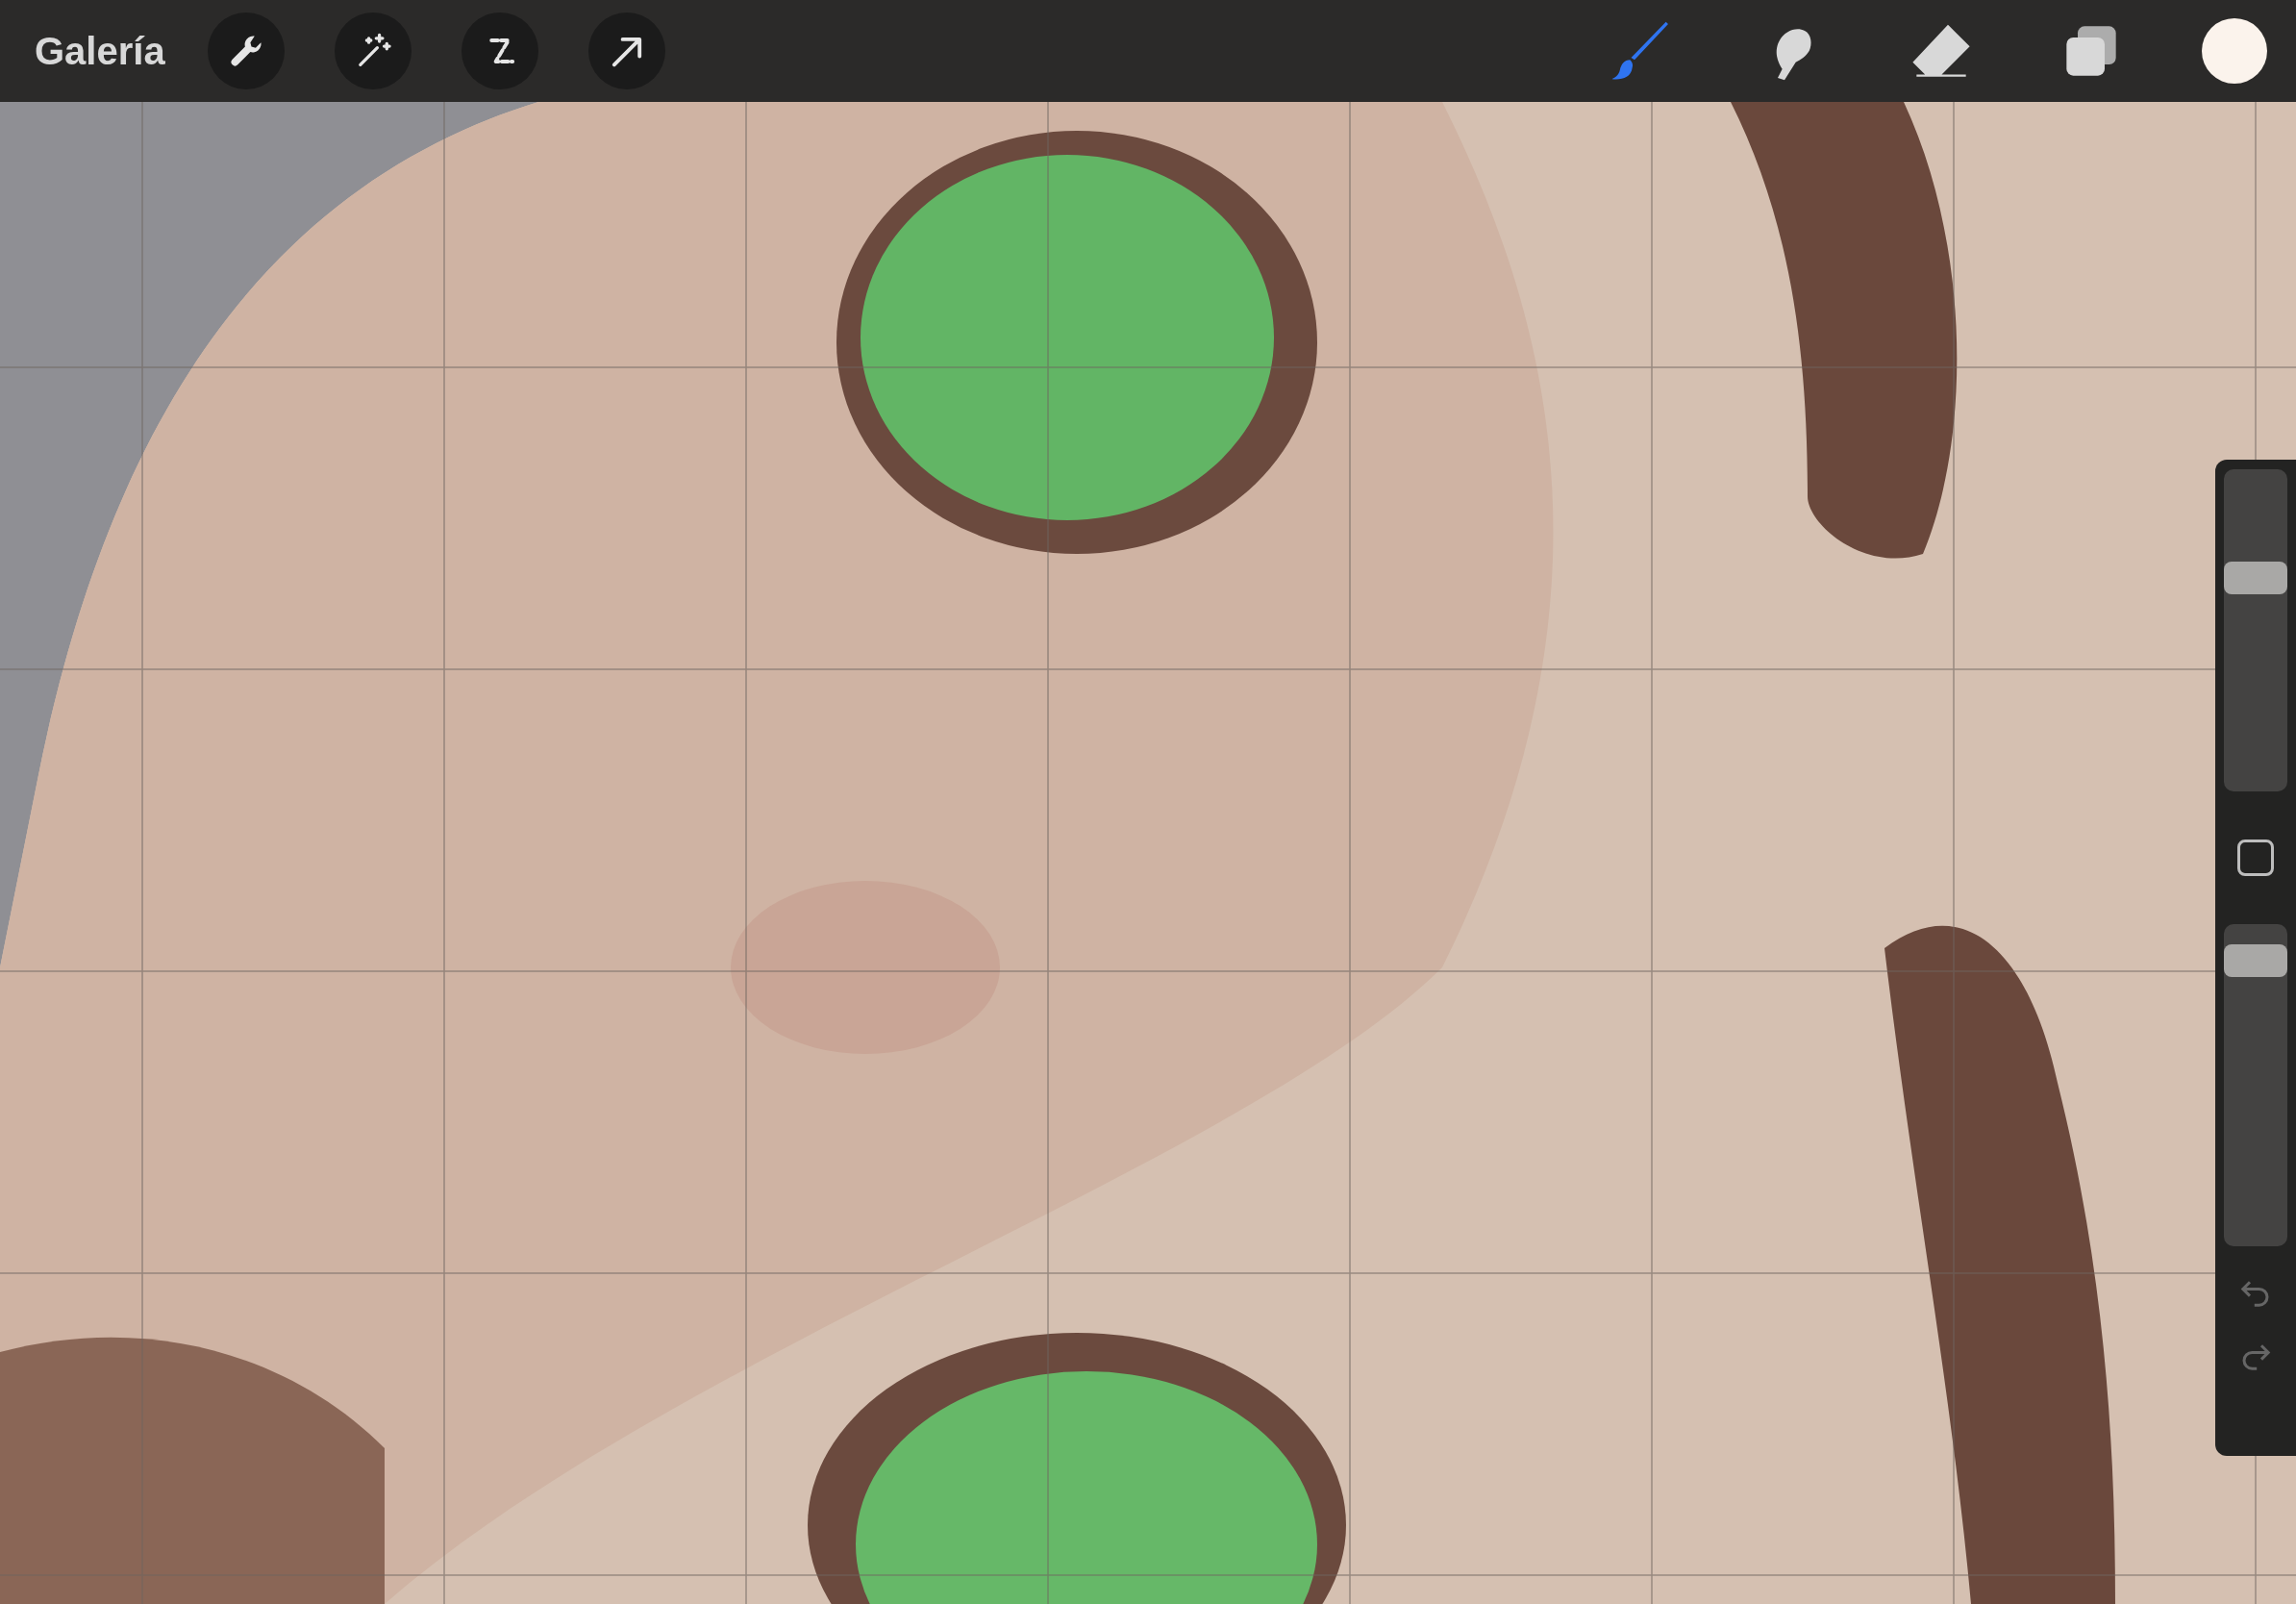 This screenshot has height=1604, width=2296. What do you see at coordinates (100, 51) in the screenshot?
I see `gallery-link: Galería` at bounding box center [100, 51].